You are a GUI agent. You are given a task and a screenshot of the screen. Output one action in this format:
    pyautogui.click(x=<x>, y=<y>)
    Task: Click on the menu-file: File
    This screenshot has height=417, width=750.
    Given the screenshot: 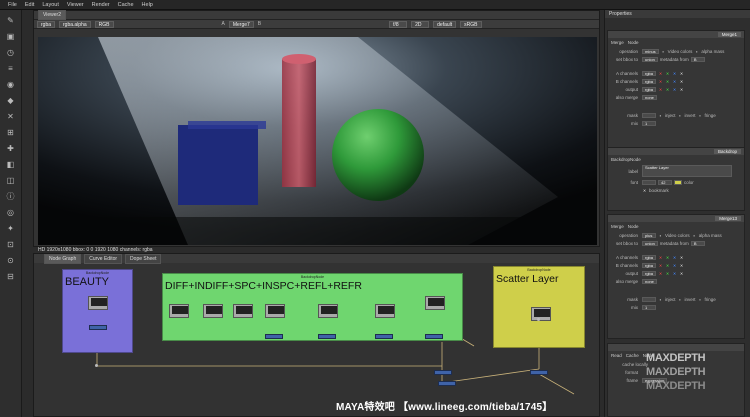 What is the action you would take?
    pyautogui.click(x=12, y=5)
    